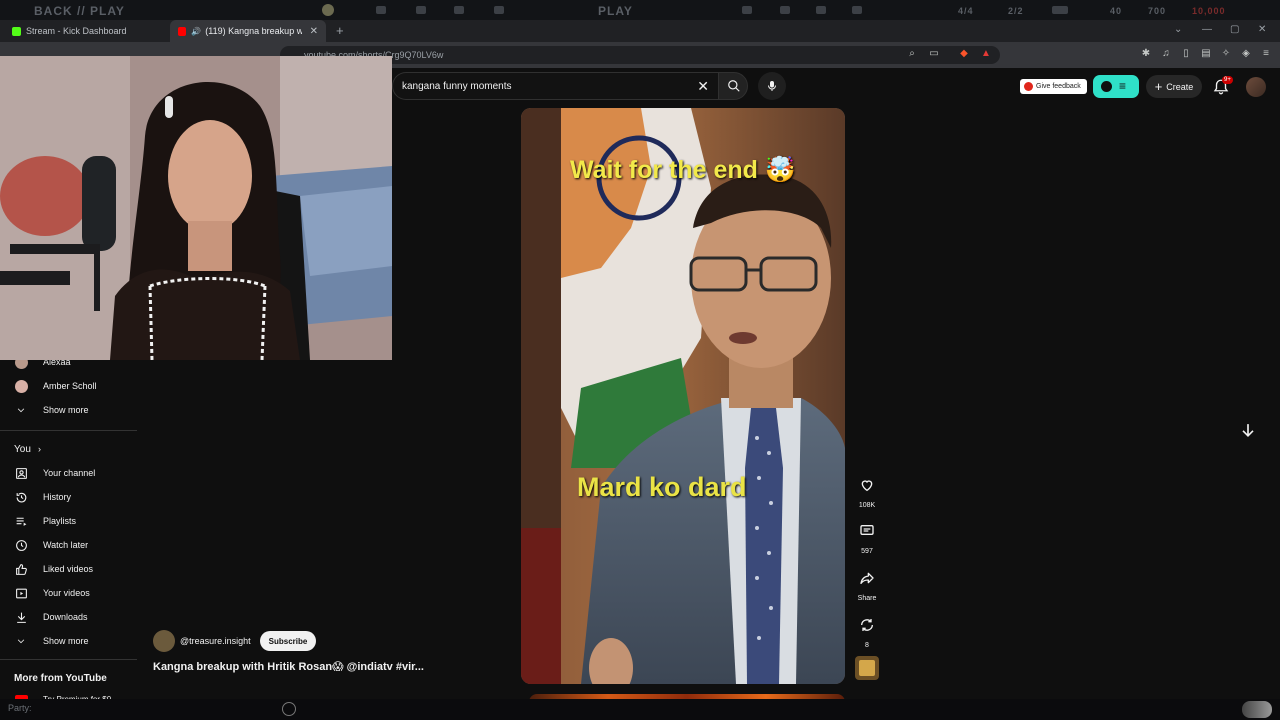 This screenshot has height=720, width=1280. Describe the element at coordinates (1266, 54) in the screenshot. I see `menu-icon: ≡` at that location.